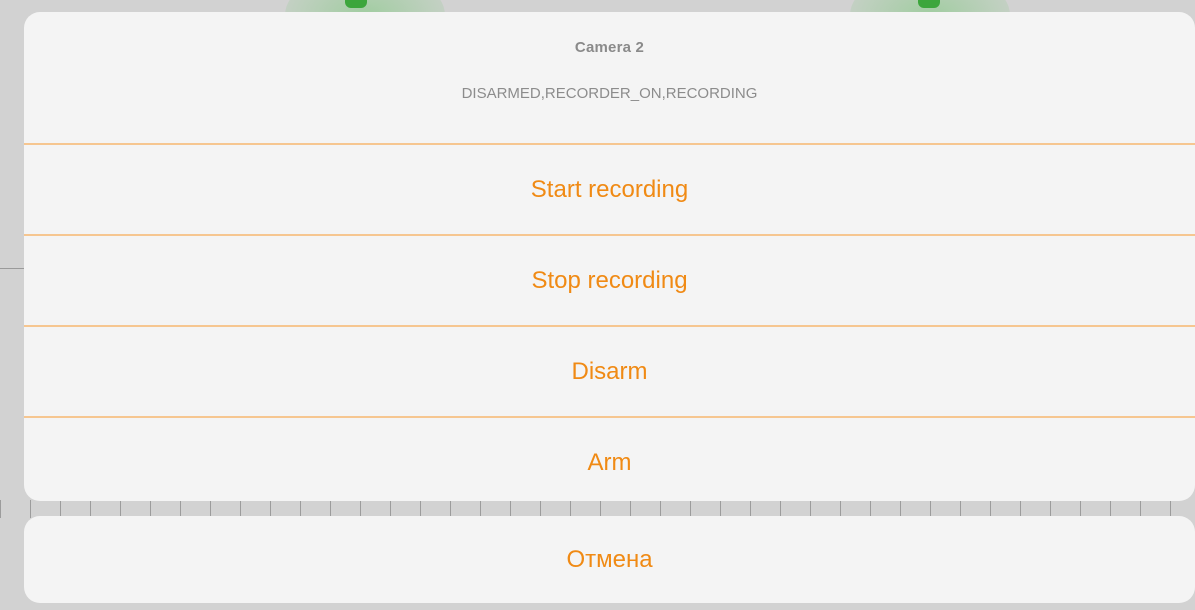 The height and width of the screenshot is (610, 1195). I want to click on start-recording-button: Start recording, so click(609, 190).